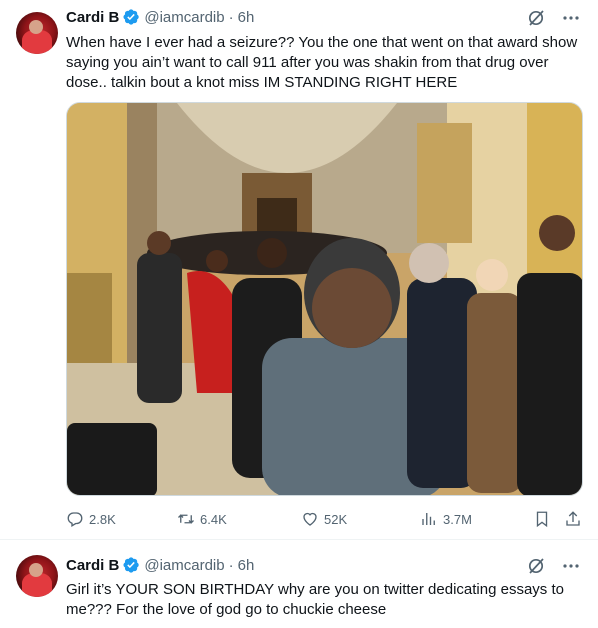 The width and height of the screenshot is (598, 628). I want to click on views-bar-icon, so click(429, 519).